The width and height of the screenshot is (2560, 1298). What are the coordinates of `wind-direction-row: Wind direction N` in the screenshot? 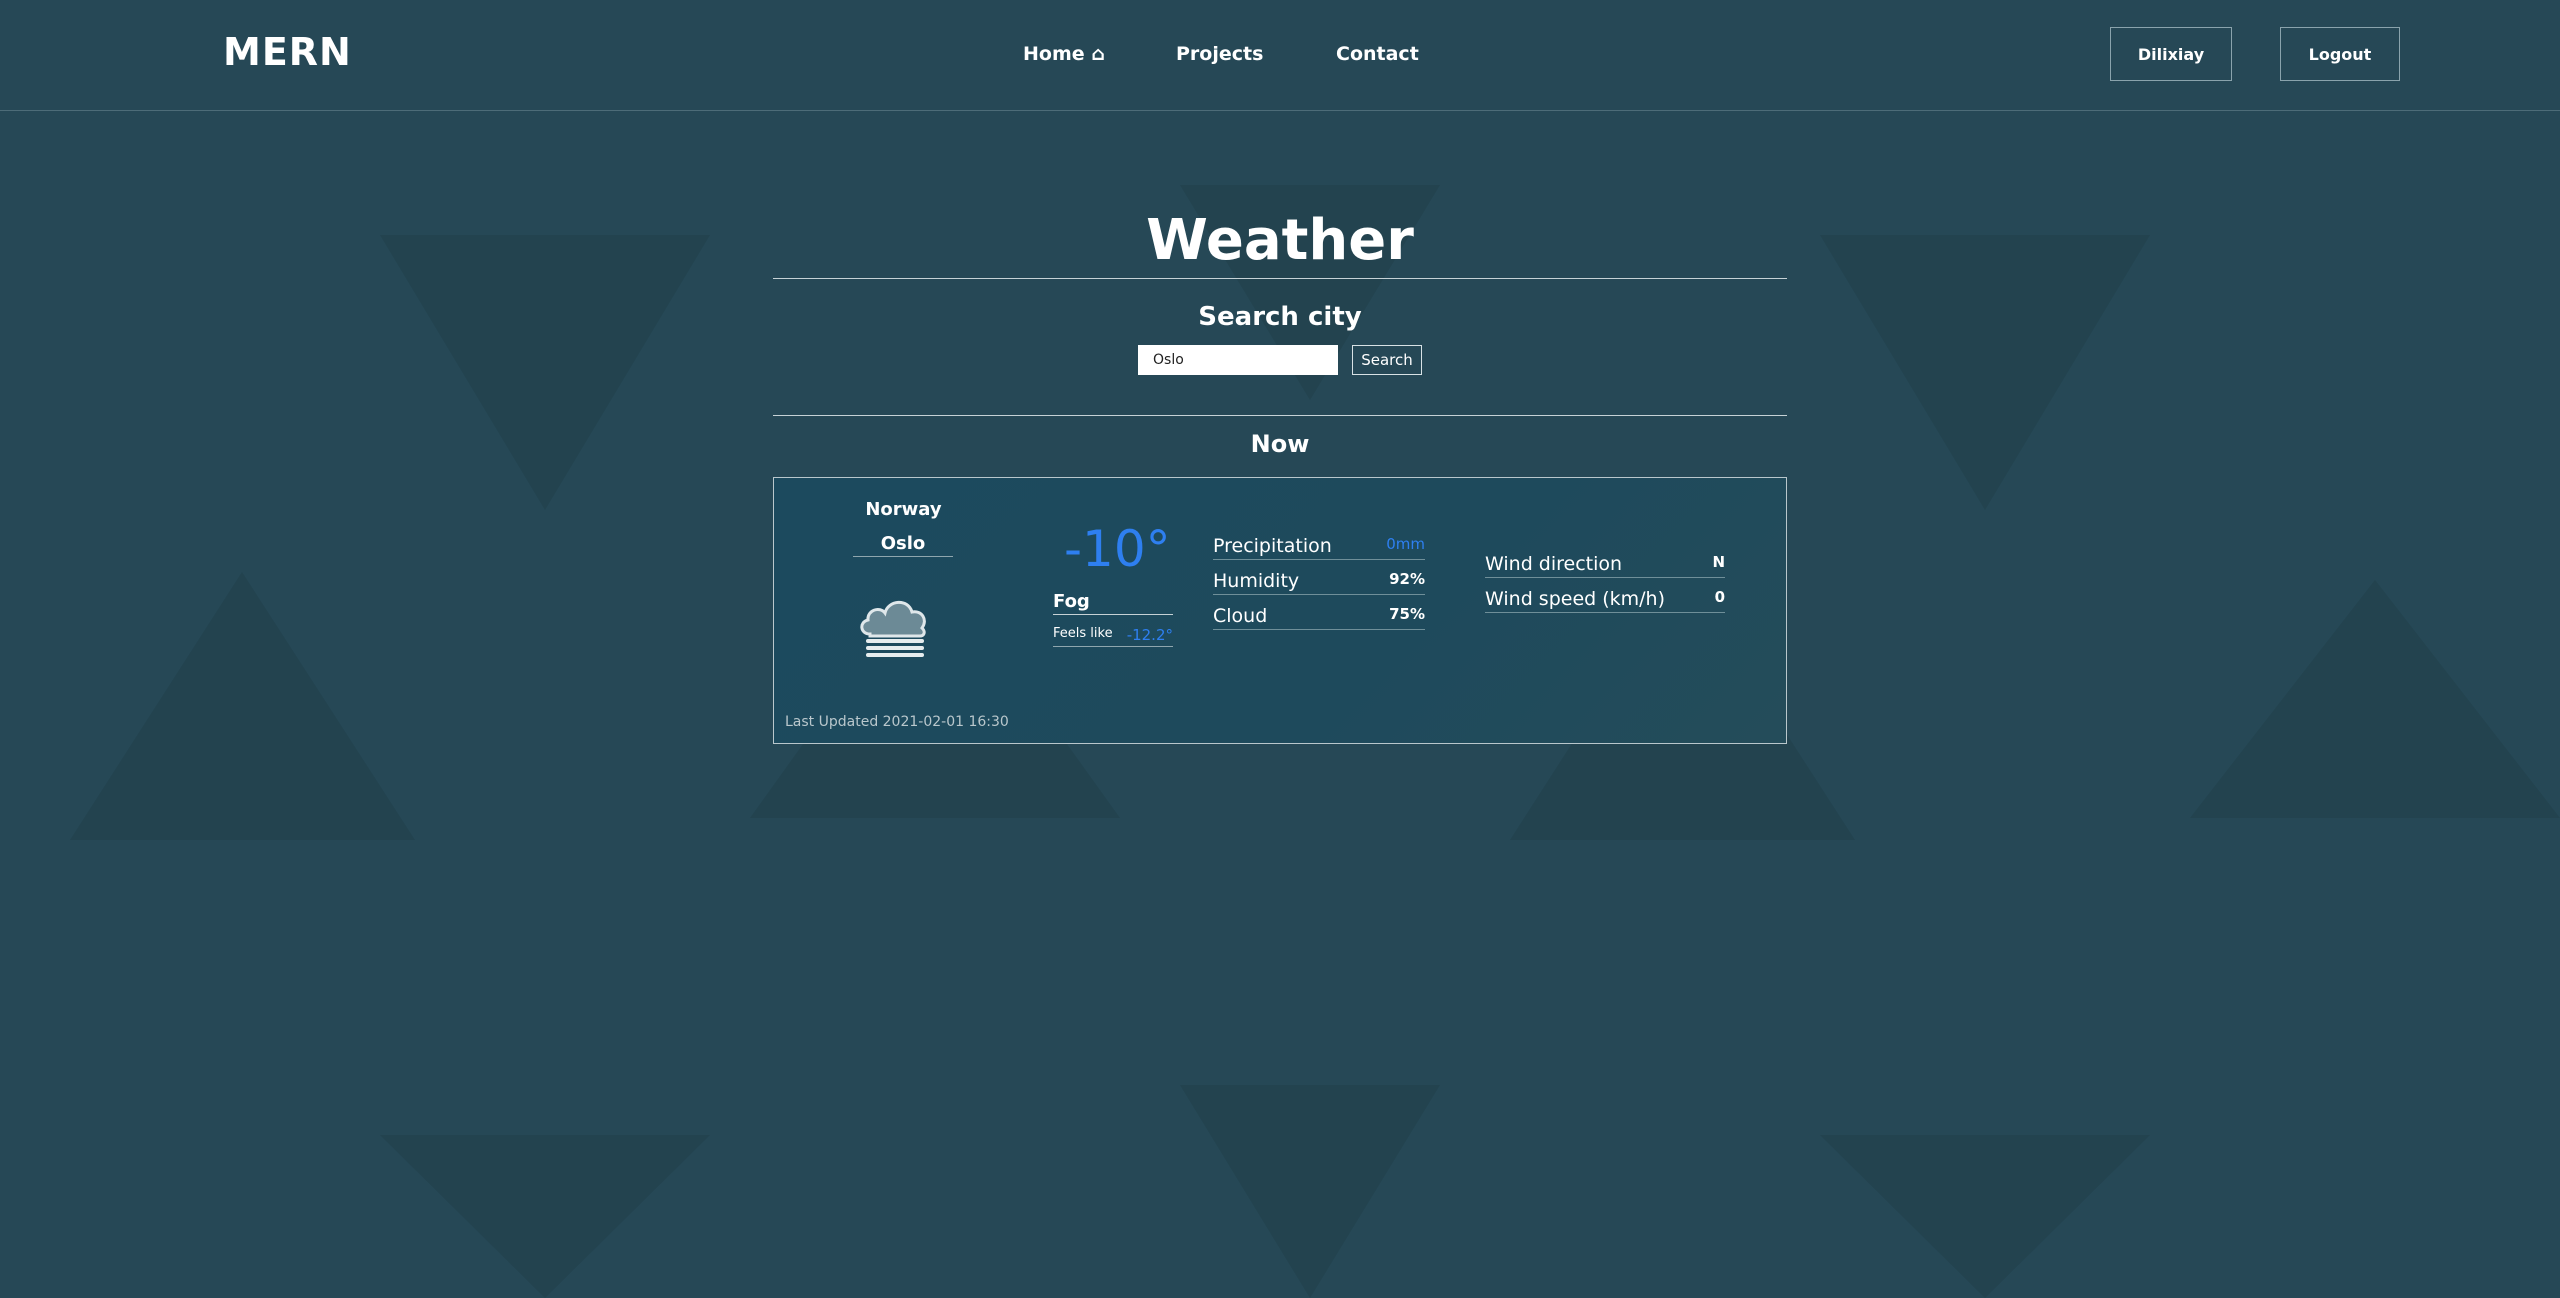 It's located at (1605, 565).